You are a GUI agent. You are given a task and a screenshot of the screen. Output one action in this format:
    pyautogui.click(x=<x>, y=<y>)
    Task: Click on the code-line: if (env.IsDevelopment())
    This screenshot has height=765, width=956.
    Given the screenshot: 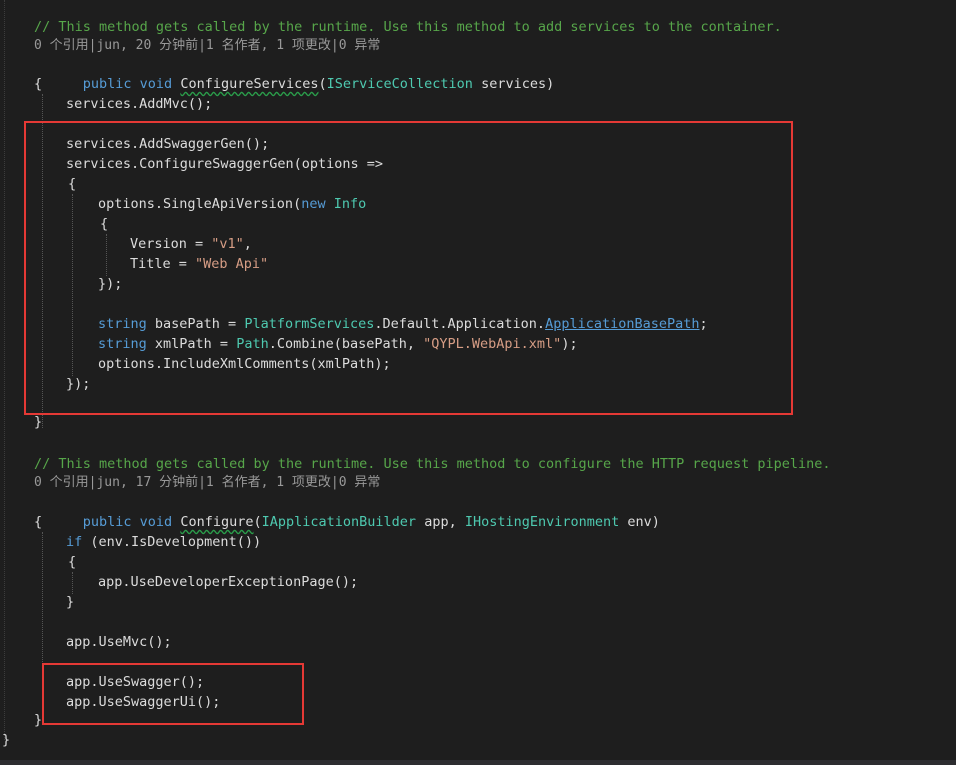 What is the action you would take?
    pyautogui.click(x=130, y=542)
    